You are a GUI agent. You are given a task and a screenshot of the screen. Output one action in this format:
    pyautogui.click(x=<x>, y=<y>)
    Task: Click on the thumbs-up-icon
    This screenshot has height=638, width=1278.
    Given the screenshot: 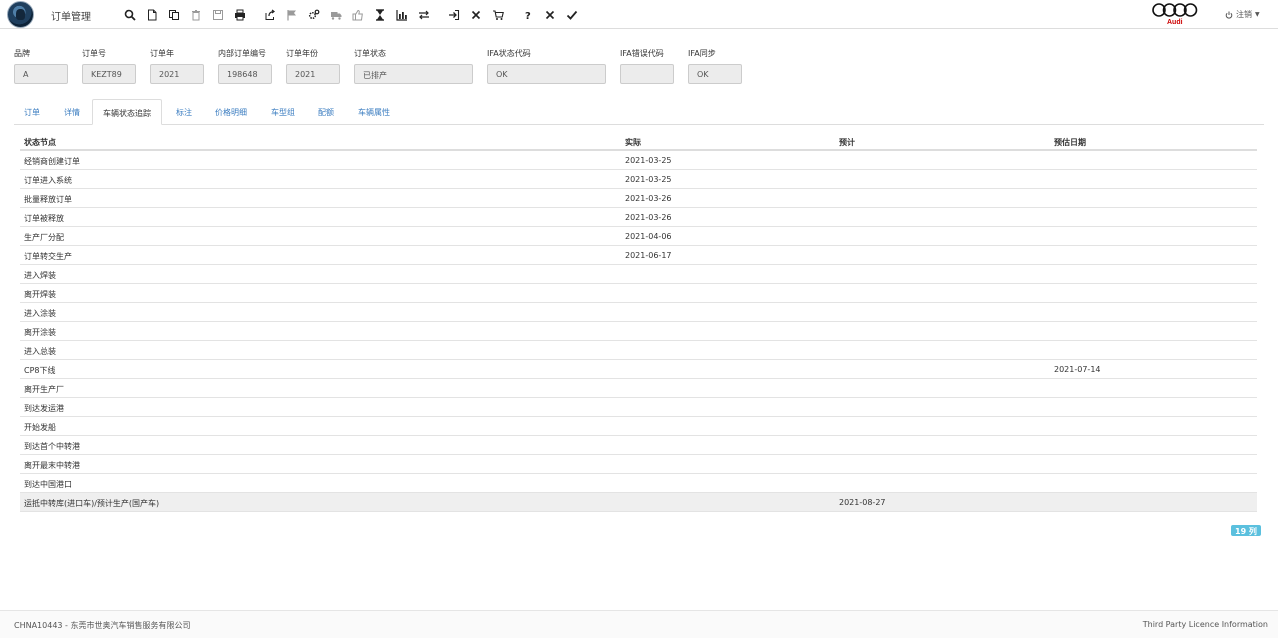 What is the action you would take?
    pyautogui.click(x=358, y=14)
    